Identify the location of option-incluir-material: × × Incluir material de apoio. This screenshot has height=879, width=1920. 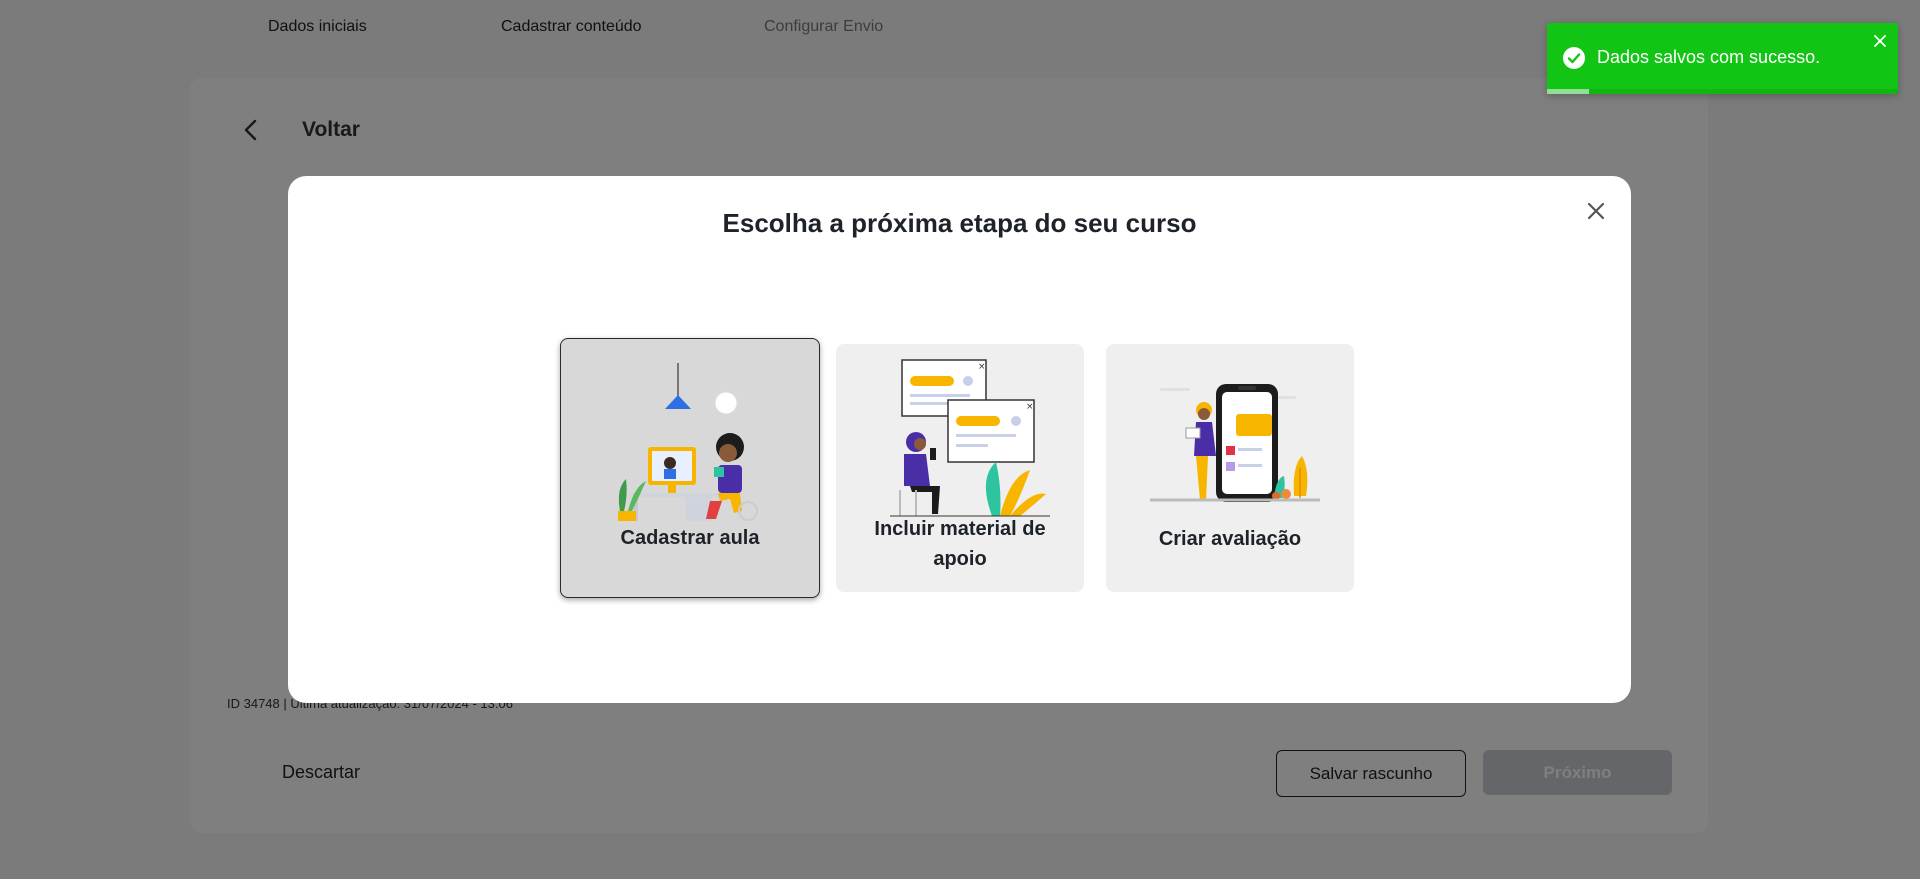
(960, 468).